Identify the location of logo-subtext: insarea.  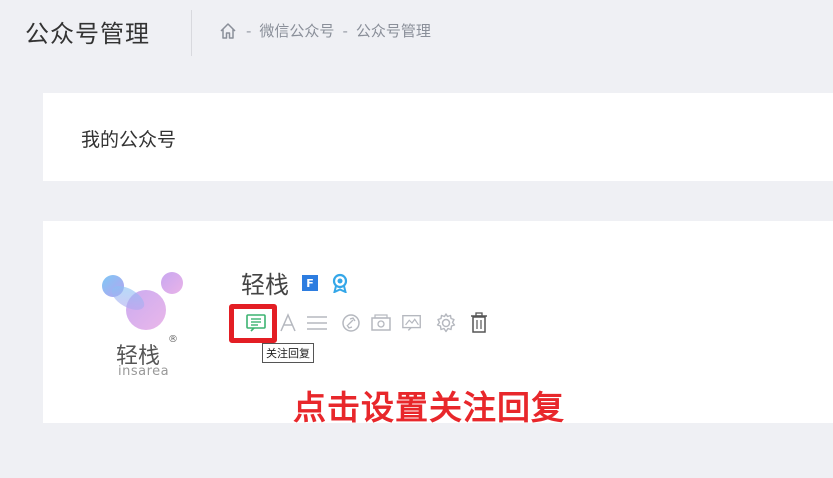
(144, 371).